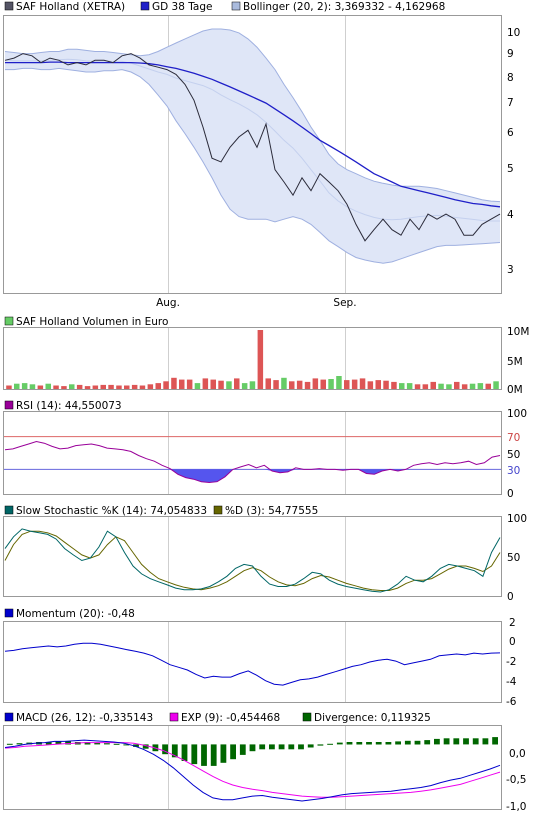 The image size is (545, 814). Describe the element at coordinates (9, 510) in the screenshot. I see `legend-swatch-stoch-k` at that location.